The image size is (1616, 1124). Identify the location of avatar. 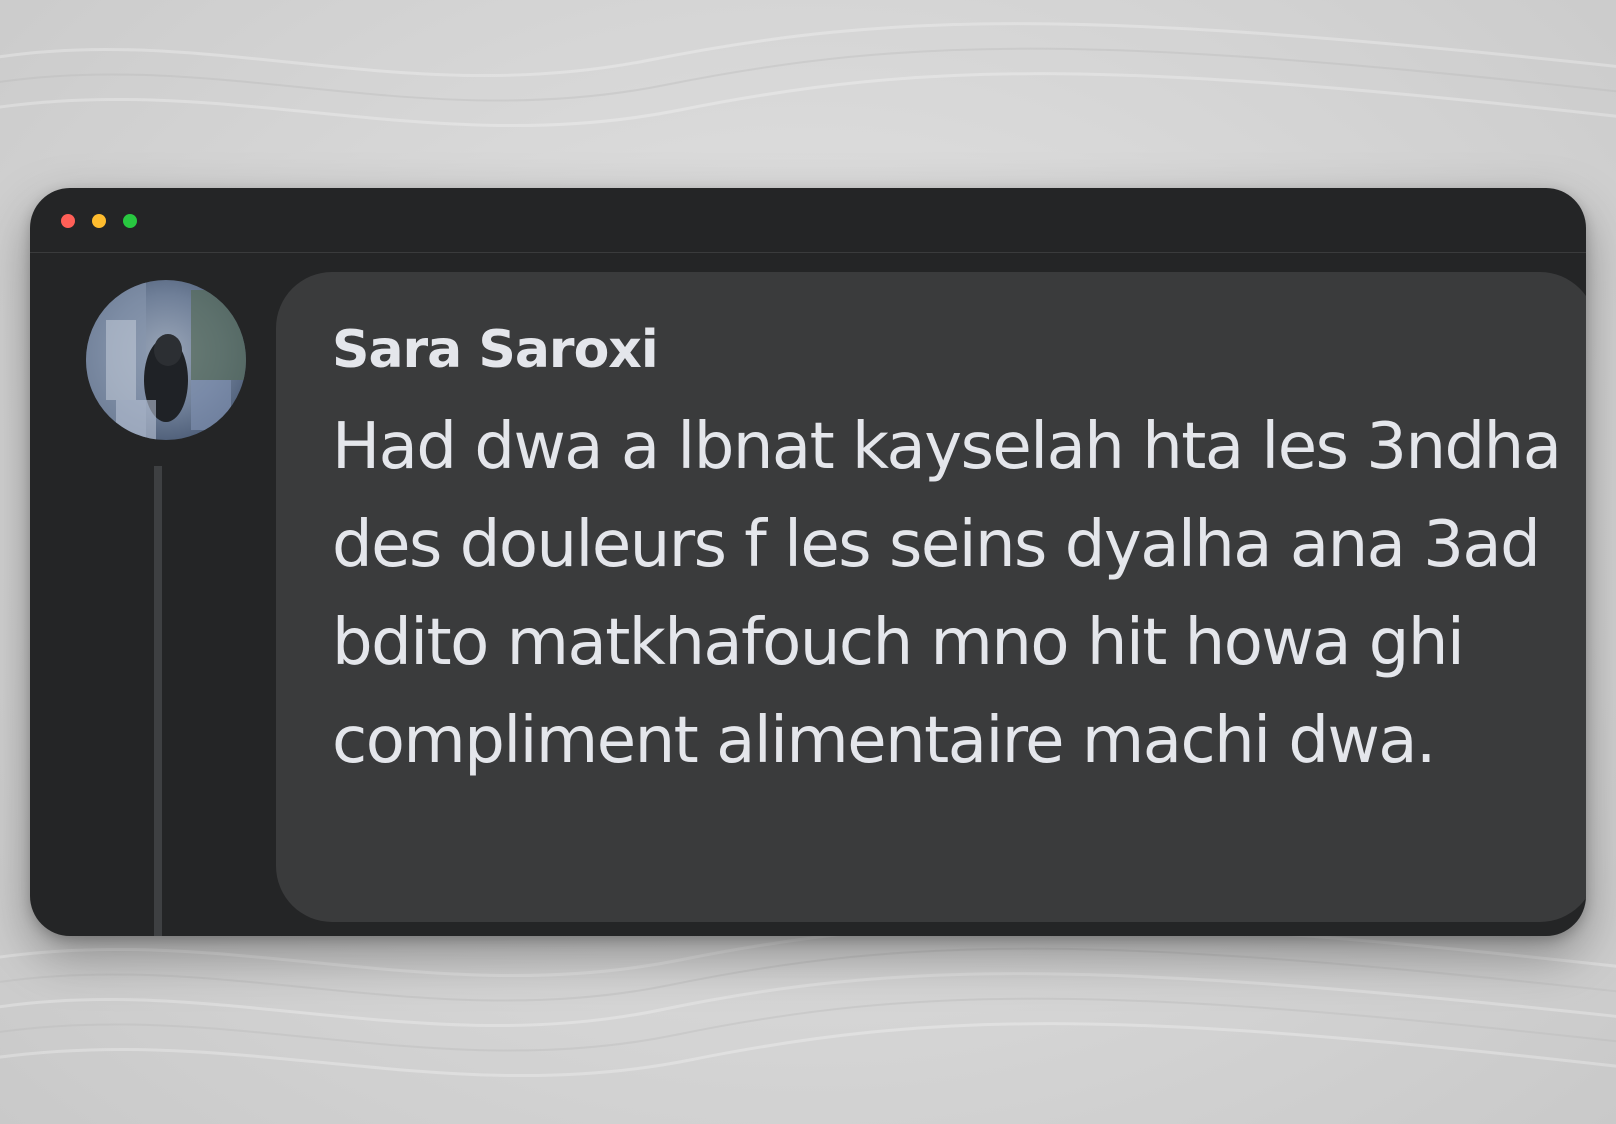
(166, 360).